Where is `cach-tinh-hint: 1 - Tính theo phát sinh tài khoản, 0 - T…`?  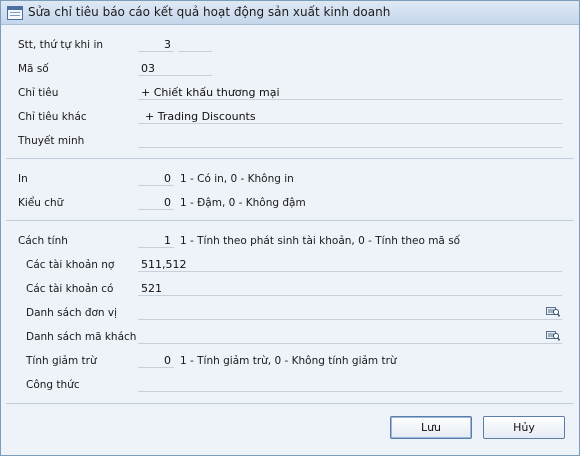
cach-tinh-hint: 1 - Tính theo phát sinh tài khoản, 0 - T… is located at coordinates (320, 241).